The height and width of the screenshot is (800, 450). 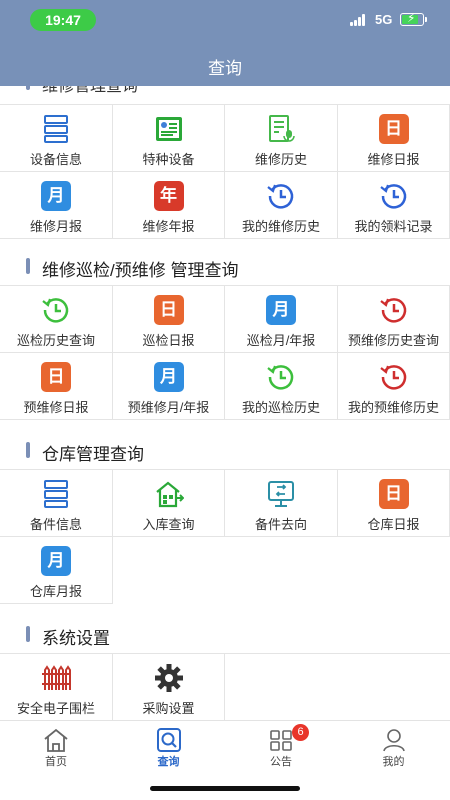 I want to click on menu-item-label: 仓库日报, so click(x=393, y=524).